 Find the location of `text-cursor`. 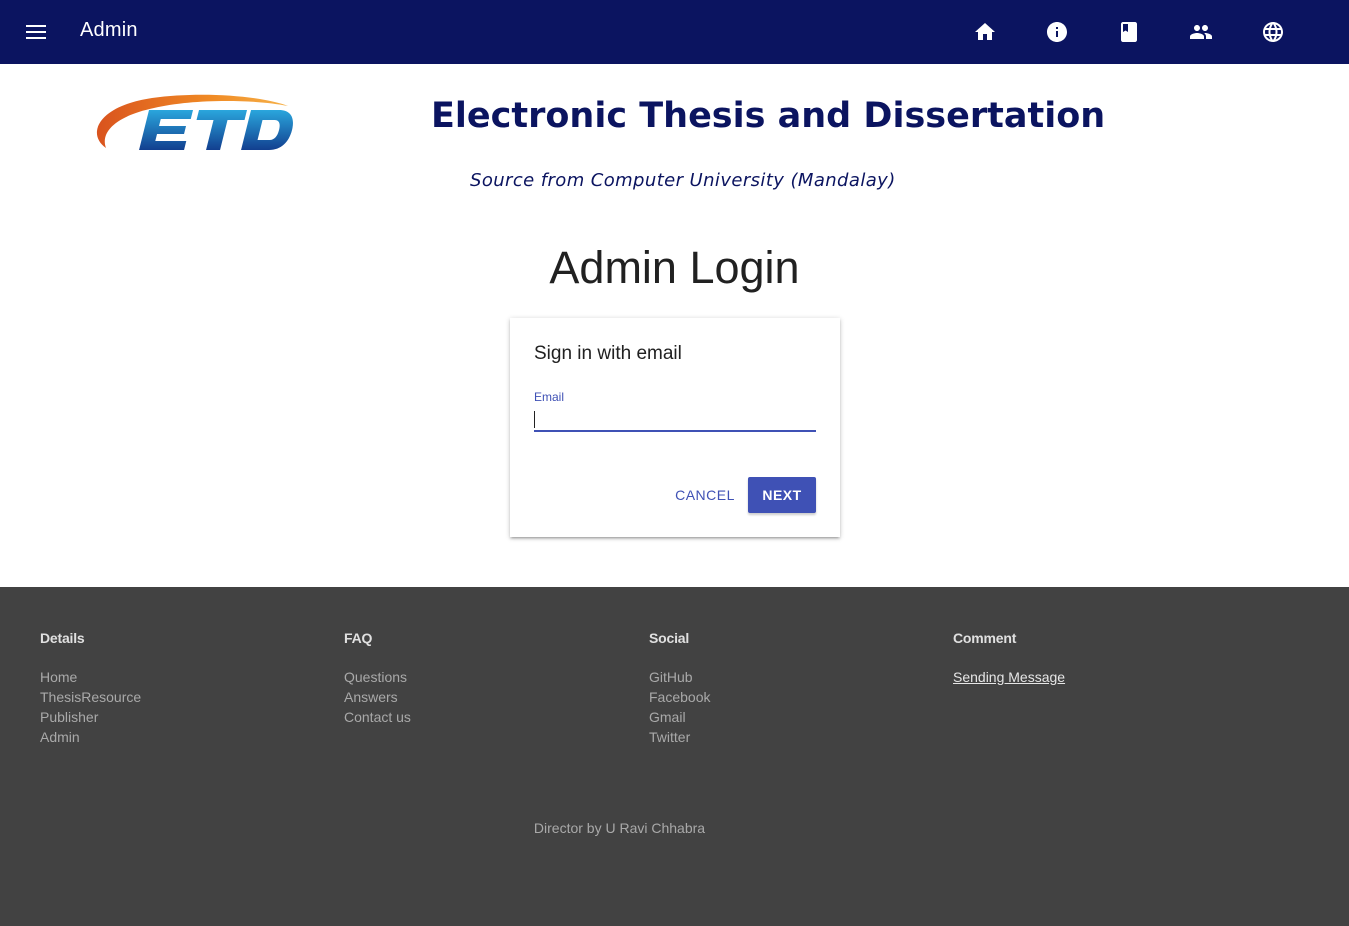

text-cursor is located at coordinates (534, 419).